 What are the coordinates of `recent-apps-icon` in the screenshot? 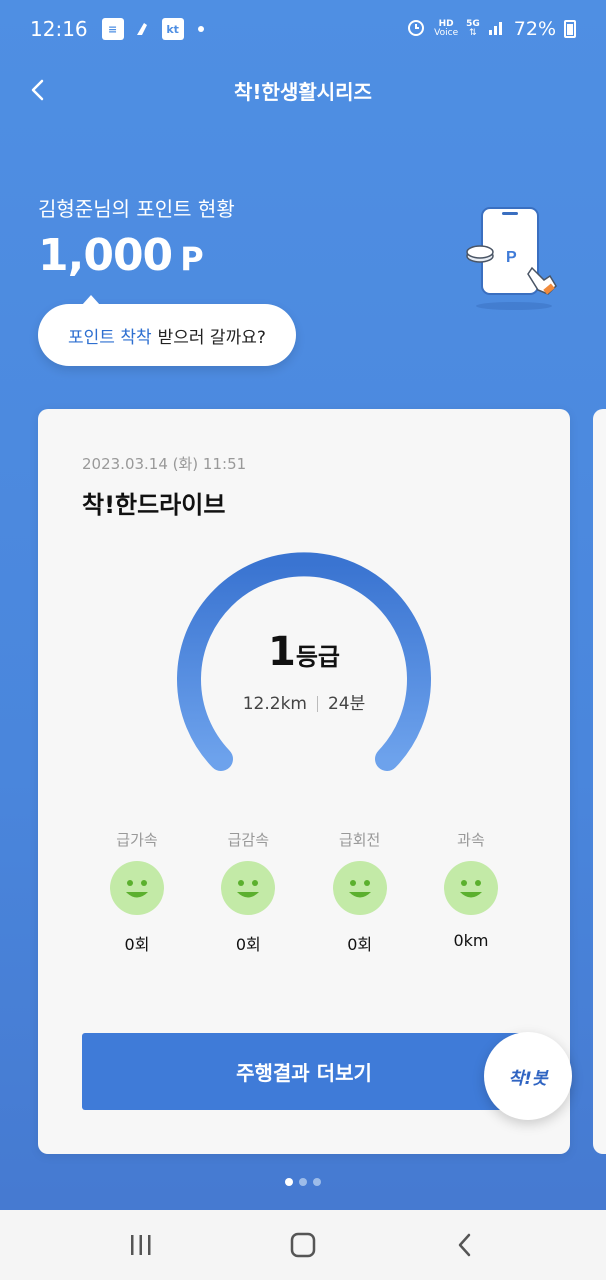 It's located at (141, 1245).